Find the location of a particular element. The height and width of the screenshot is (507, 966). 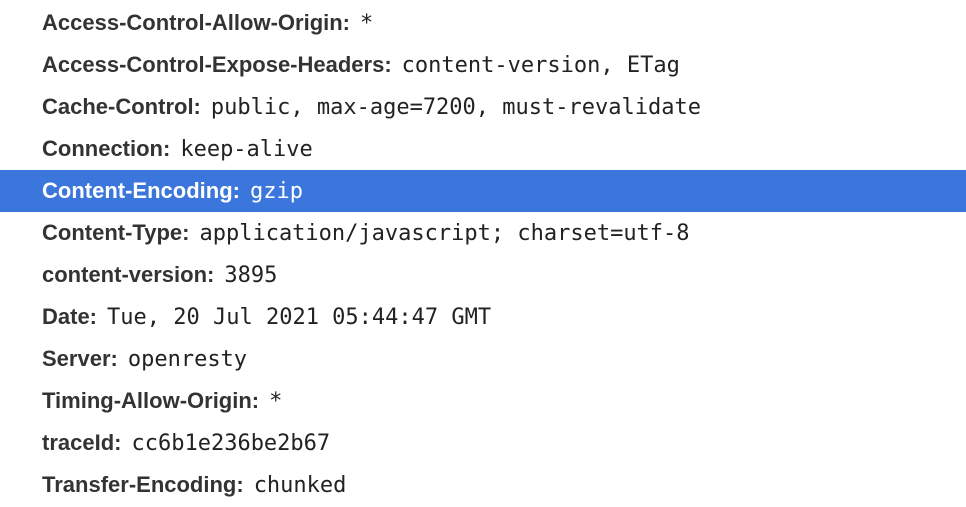

header-row-date: Date: Tue, 20 Jul 2021 05:44:47 GMT is located at coordinates (483, 317).